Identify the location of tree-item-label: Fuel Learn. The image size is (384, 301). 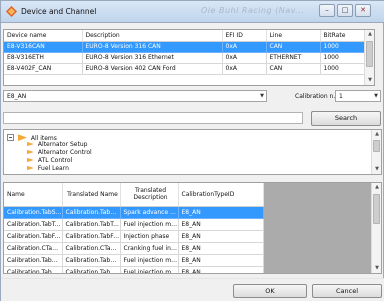
(53, 168).